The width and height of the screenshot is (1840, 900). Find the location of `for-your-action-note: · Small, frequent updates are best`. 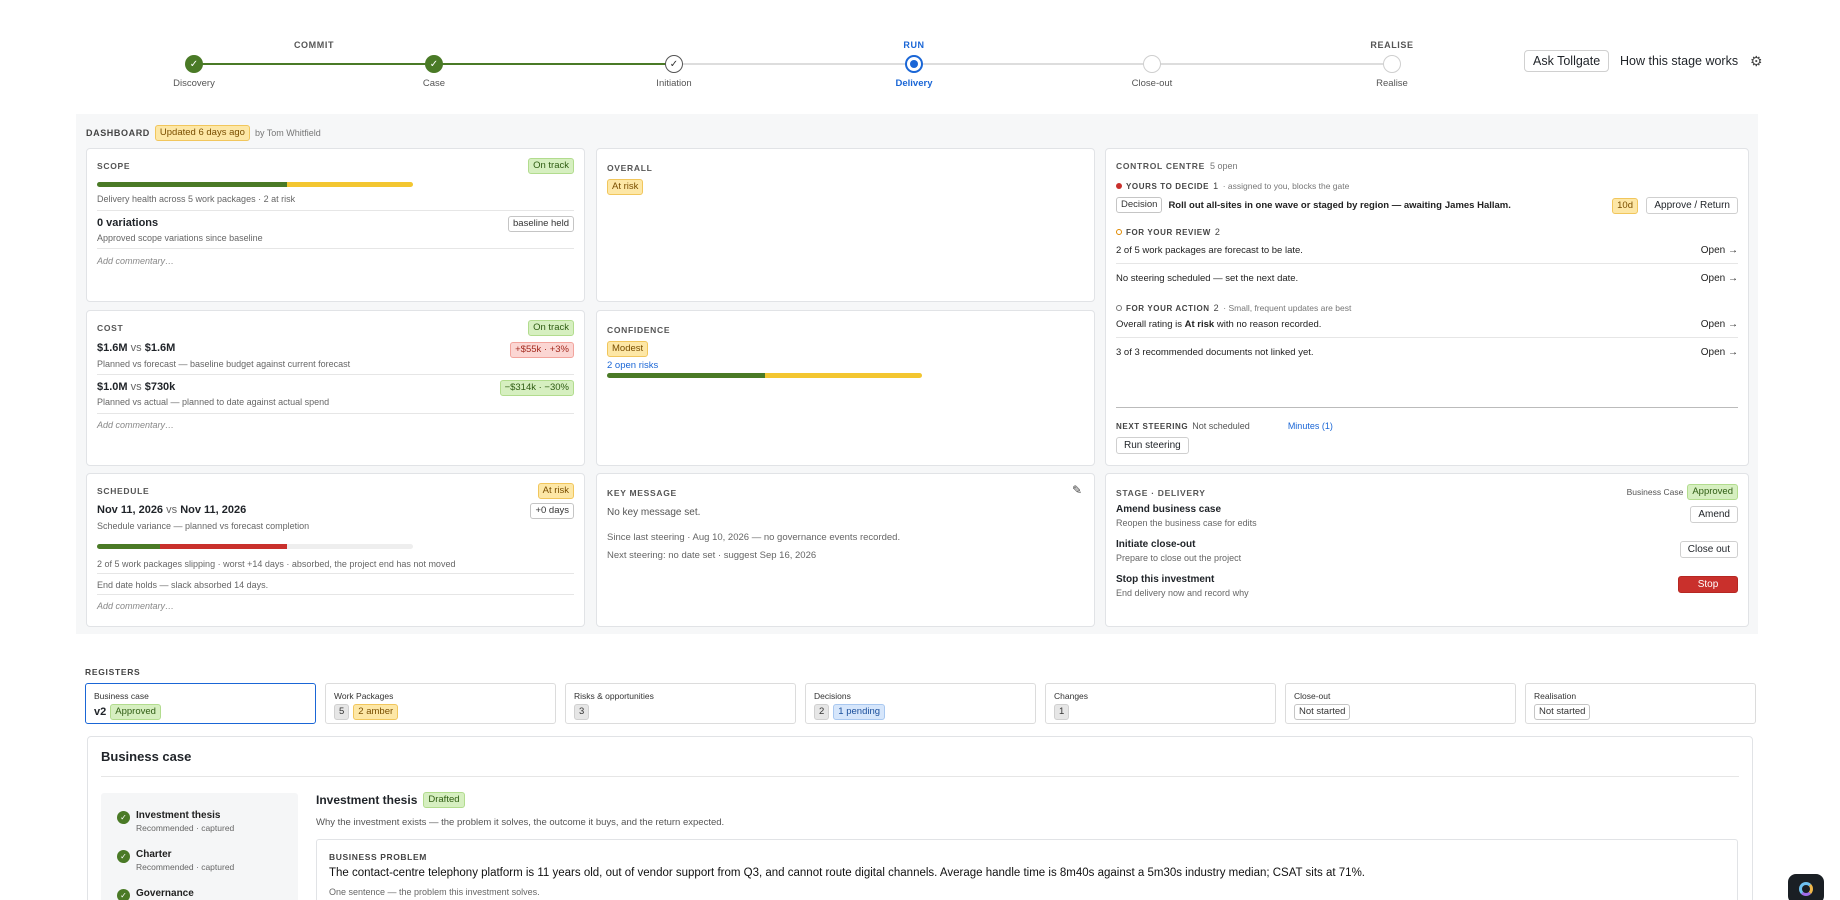

for-your-action-note: · Small, frequent updates are best is located at coordinates (1287, 308).